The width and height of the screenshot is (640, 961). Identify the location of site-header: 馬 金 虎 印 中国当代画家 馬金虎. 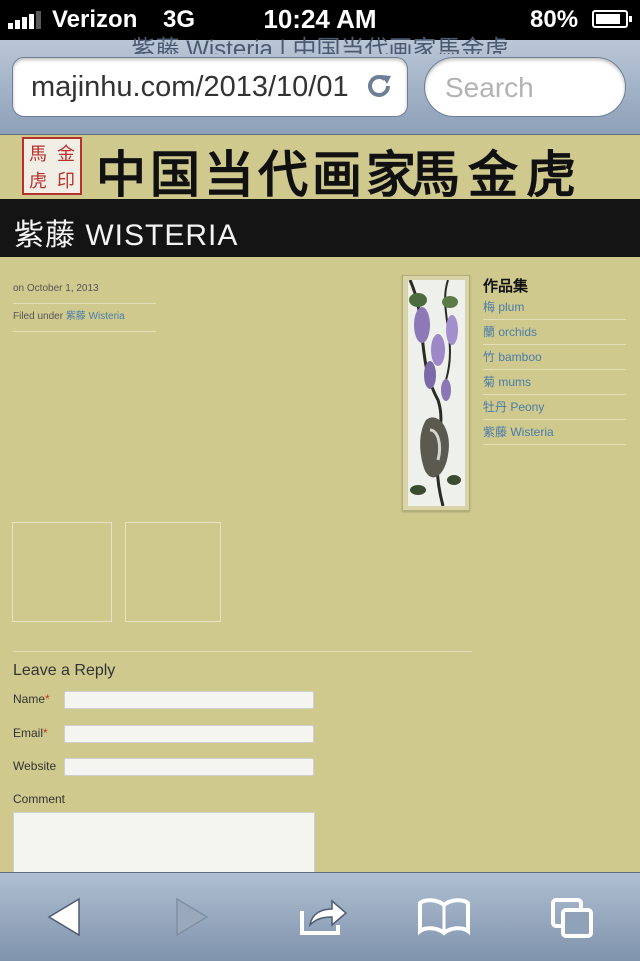
(320, 169).